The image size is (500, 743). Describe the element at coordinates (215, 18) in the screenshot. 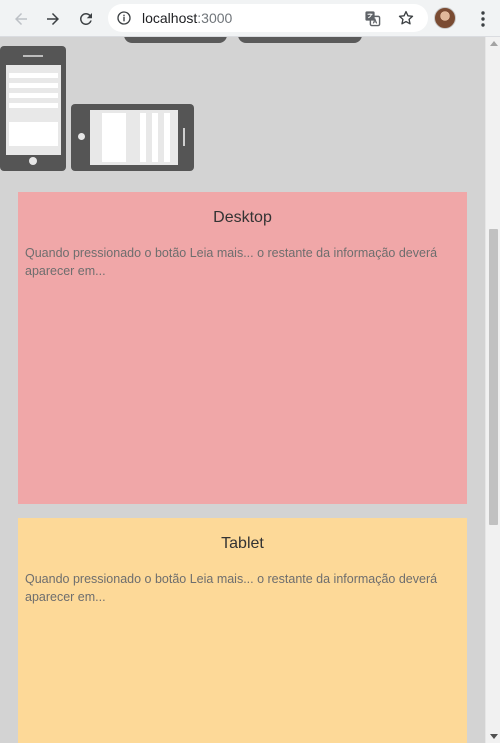

I see `url-port: :3000` at that location.